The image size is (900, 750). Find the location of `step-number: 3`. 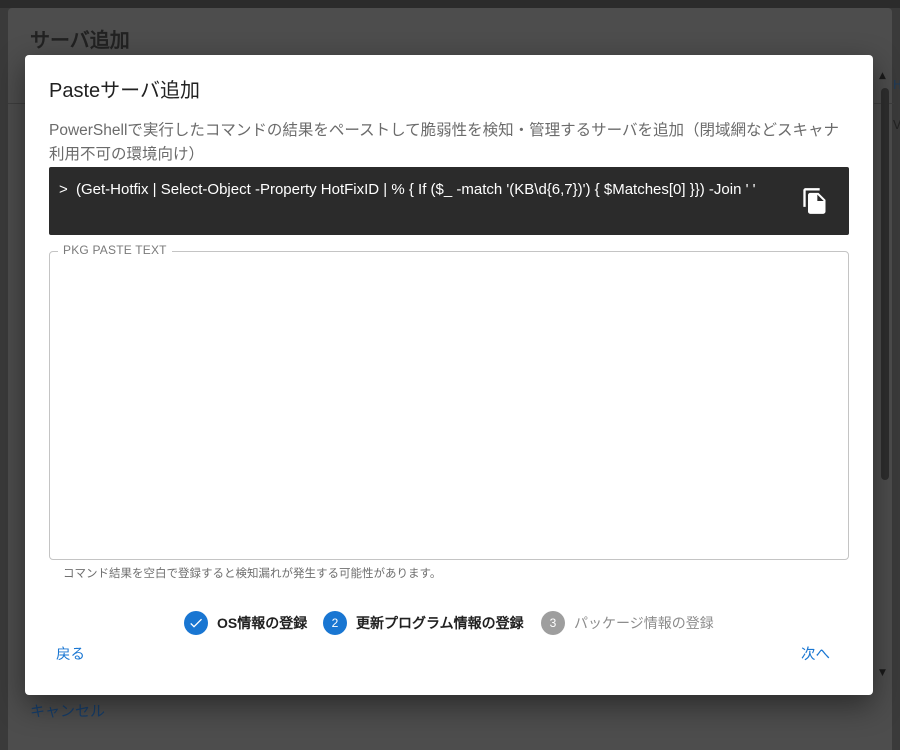

step-number: 3 is located at coordinates (553, 623).